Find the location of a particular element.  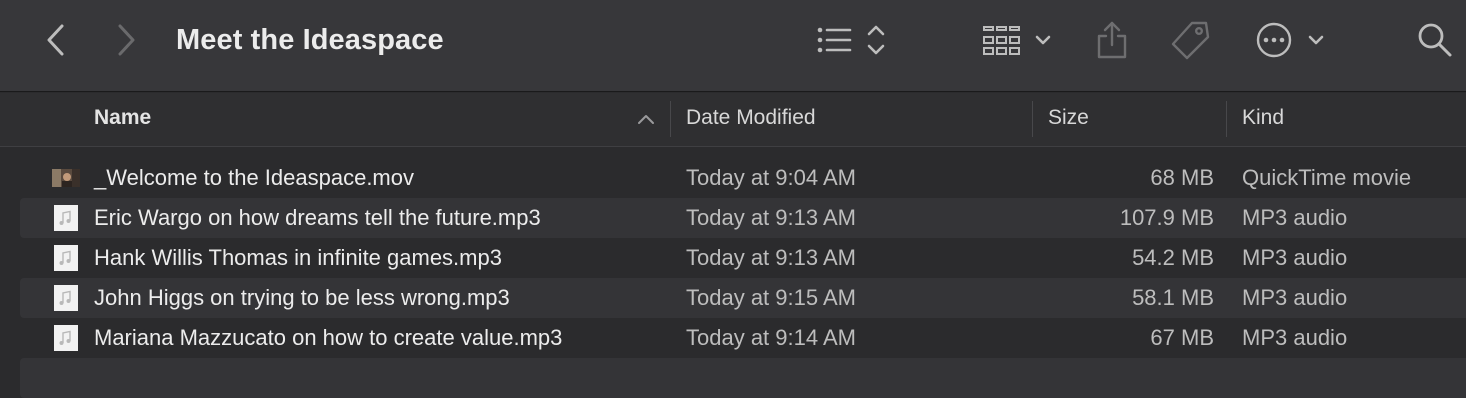

chevron-right-icon is located at coordinates (126, 40).